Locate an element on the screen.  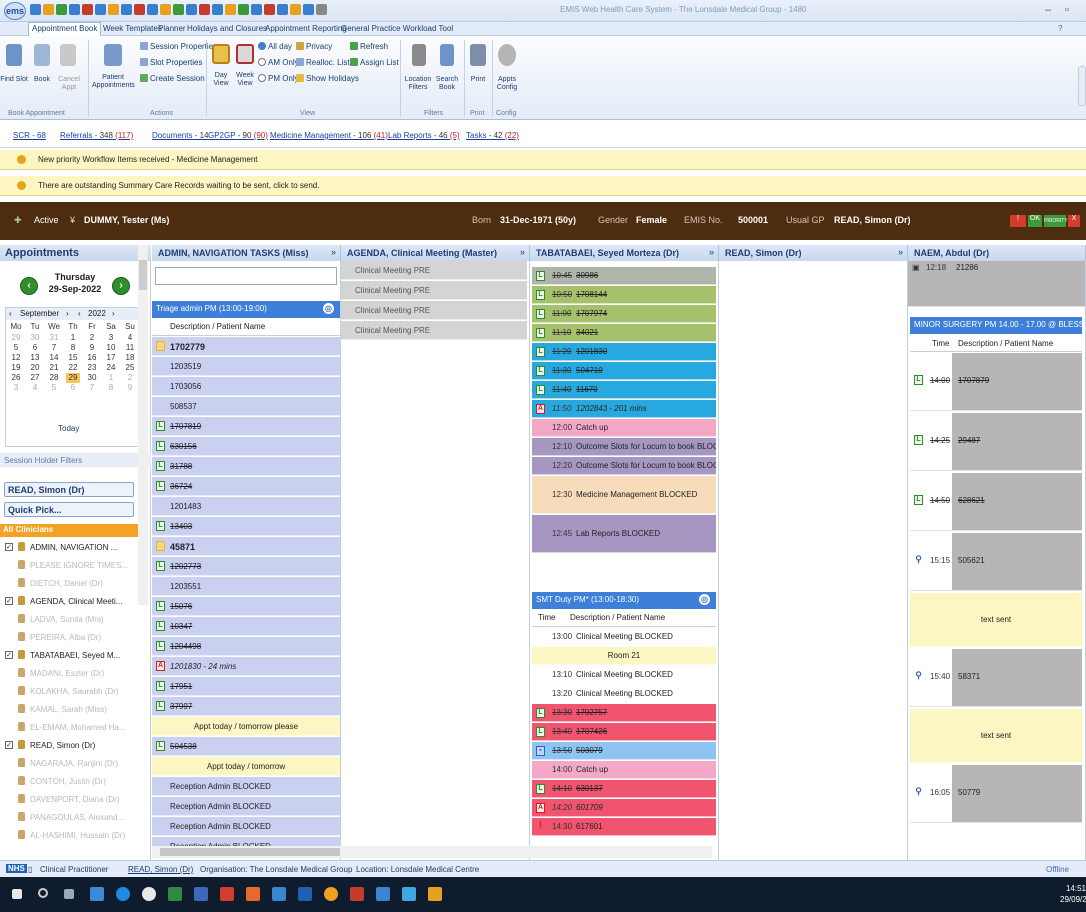
tabatabaei-slot: 12:00 Catch up is located at coordinates (624, 428).